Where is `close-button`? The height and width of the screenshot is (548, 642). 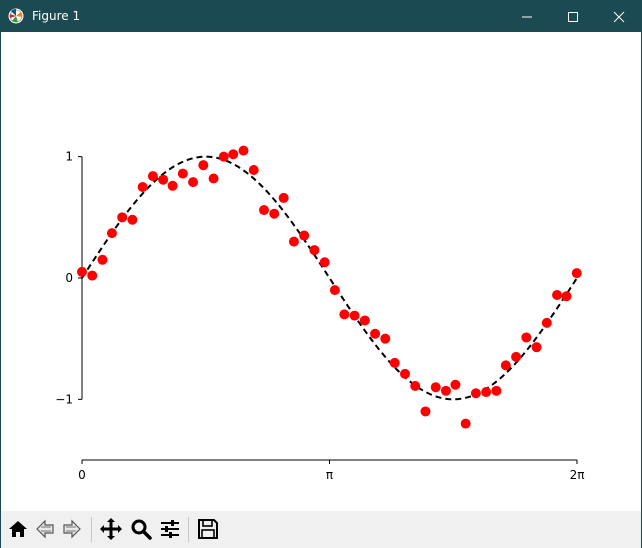 close-button is located at coordinates (619, 16).